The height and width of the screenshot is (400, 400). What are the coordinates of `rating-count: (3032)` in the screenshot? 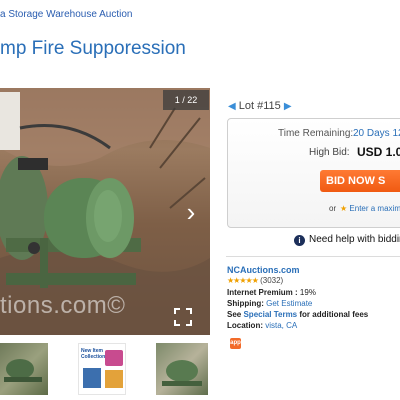 It's located at (272, 280).